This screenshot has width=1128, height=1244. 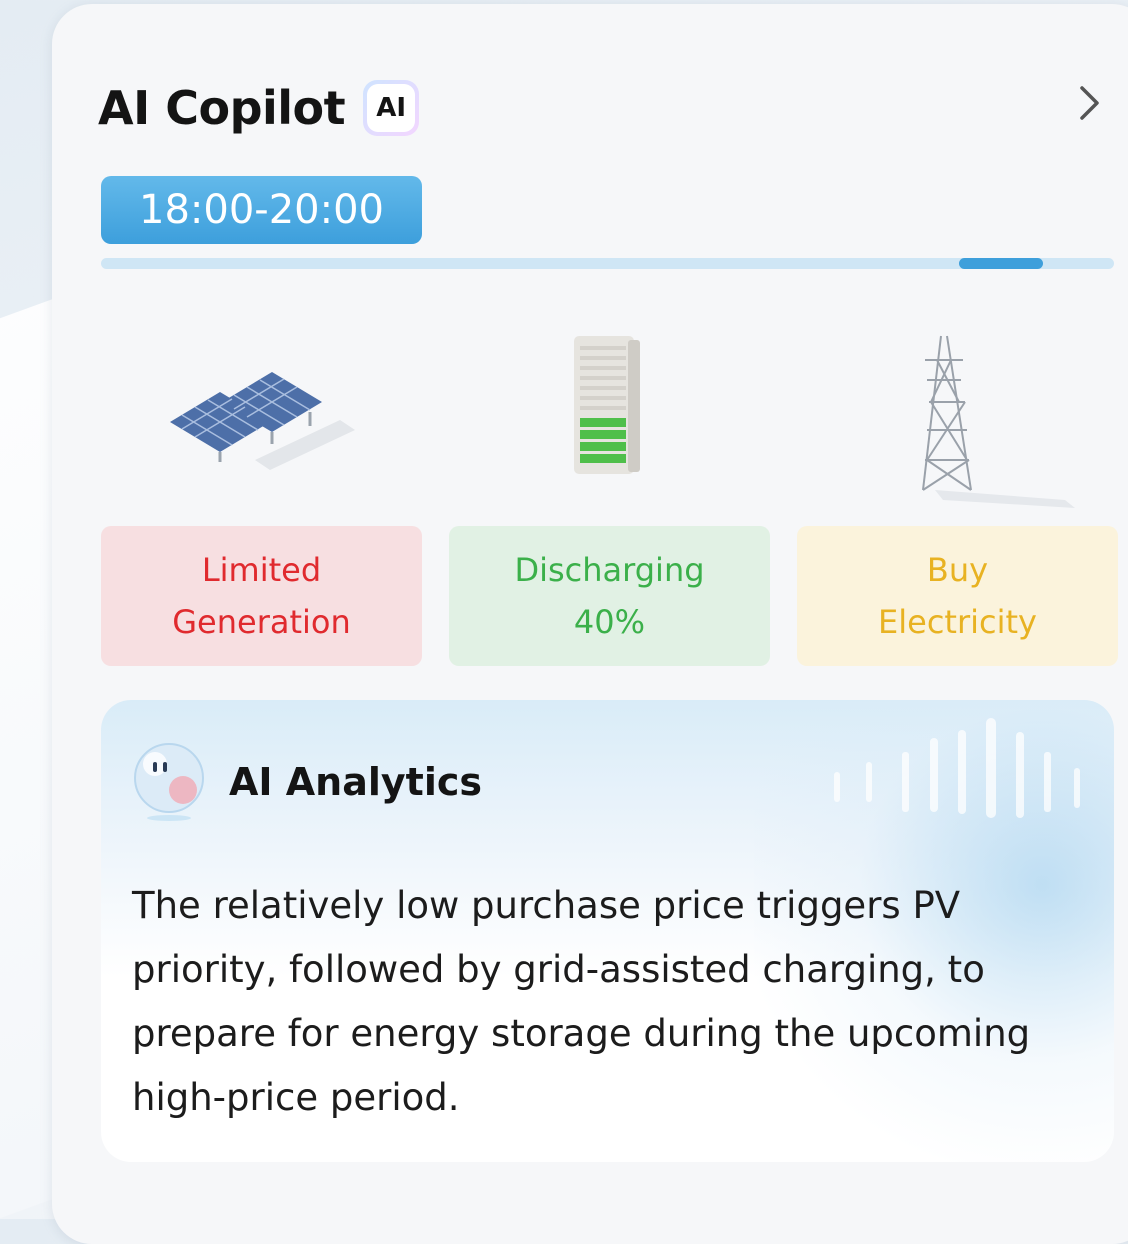 What do you see at coordinates (261, 210) in the screenshot?
I see `time-range-chip: 18:00-20:00` at bounding box center [261, 210].